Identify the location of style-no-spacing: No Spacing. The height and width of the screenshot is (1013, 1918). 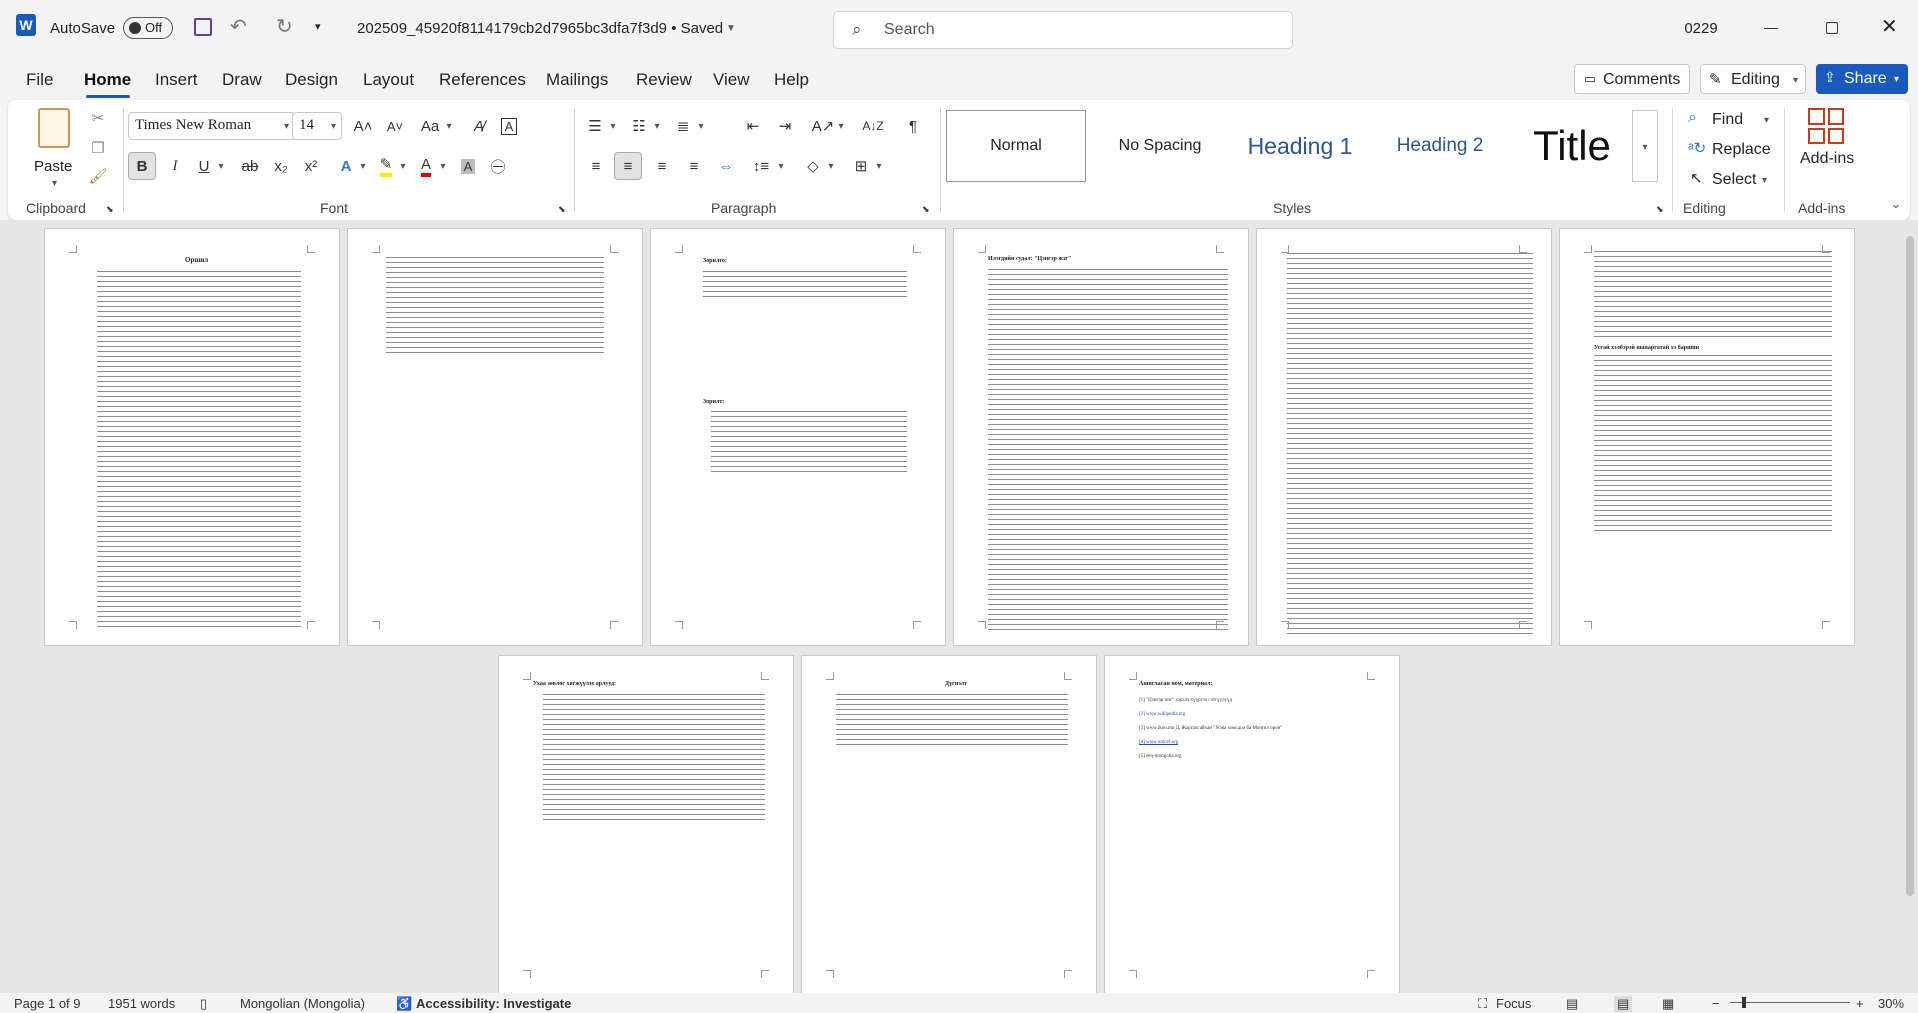
(1160, 146).